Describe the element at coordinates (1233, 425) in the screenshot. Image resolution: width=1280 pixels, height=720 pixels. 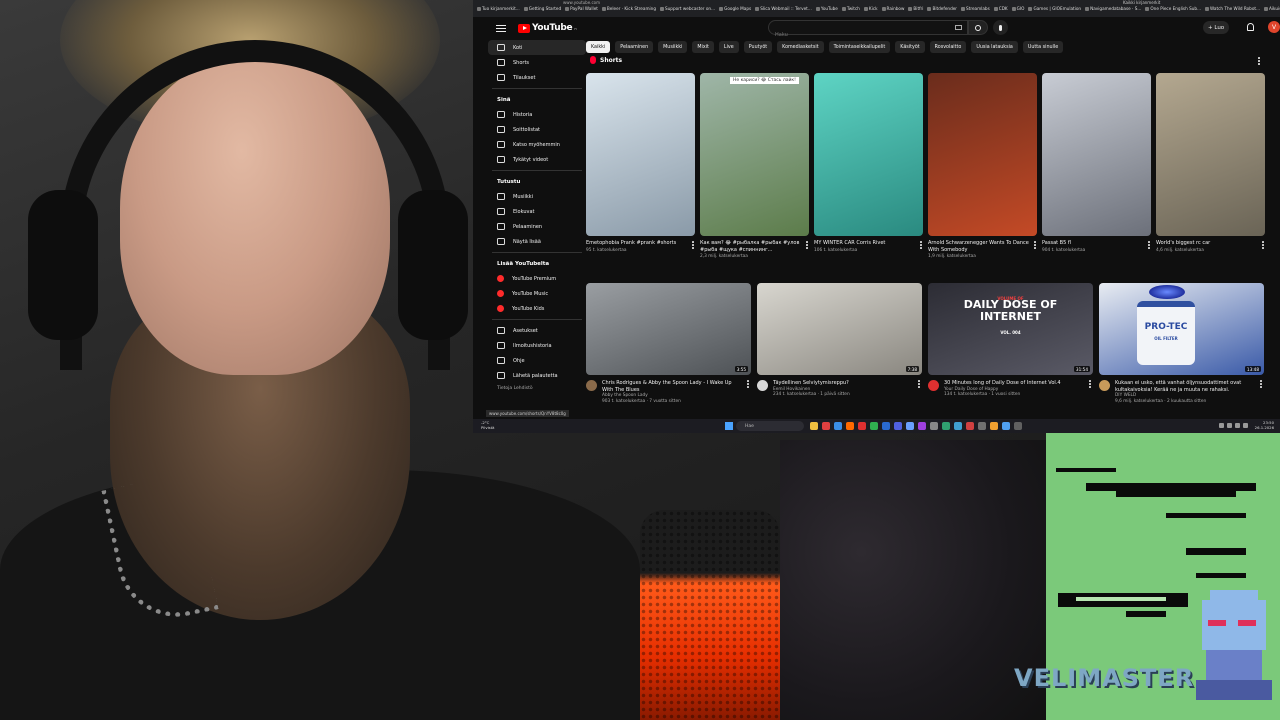
I see `system-tray` at that location.